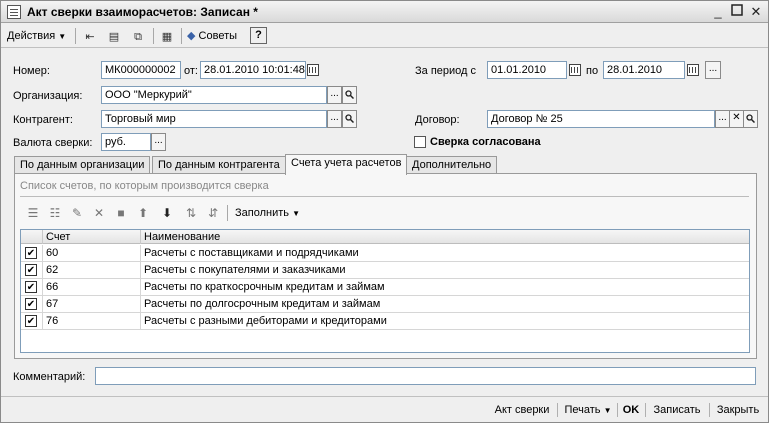  Describe the element at coordinates (522, 410) in the screenshot. I see `act-button: Акт сверки` at that location.